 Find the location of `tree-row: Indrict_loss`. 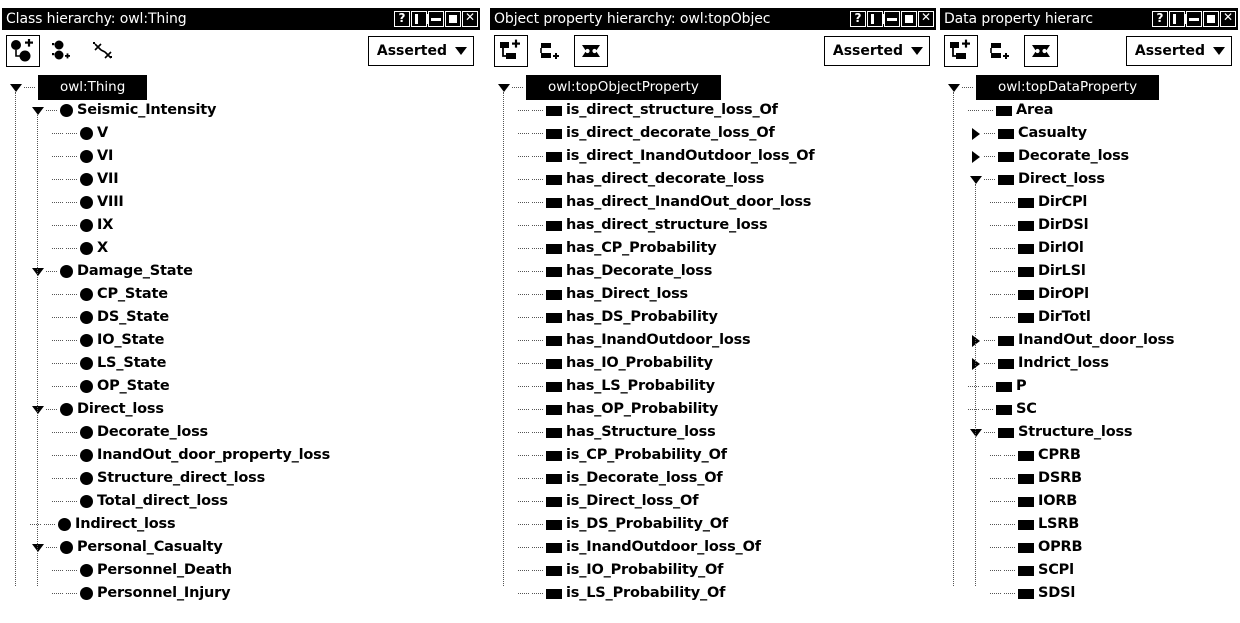

tree-row: Indrict_loss is located at coordinates (1089, 363).